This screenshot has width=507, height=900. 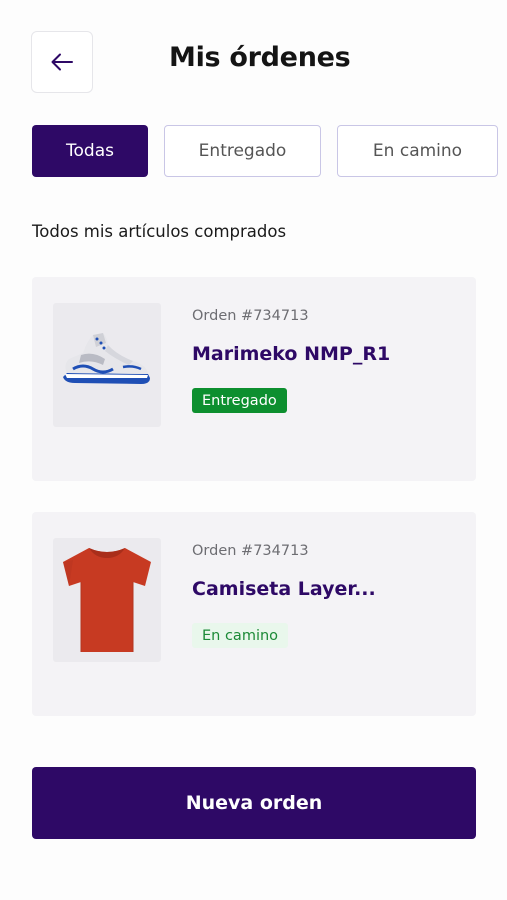 What do you see at coordinates (242, 151) in the screenshot?
I see `tab-delivered: Entregado` at bounding box center [242, 151].